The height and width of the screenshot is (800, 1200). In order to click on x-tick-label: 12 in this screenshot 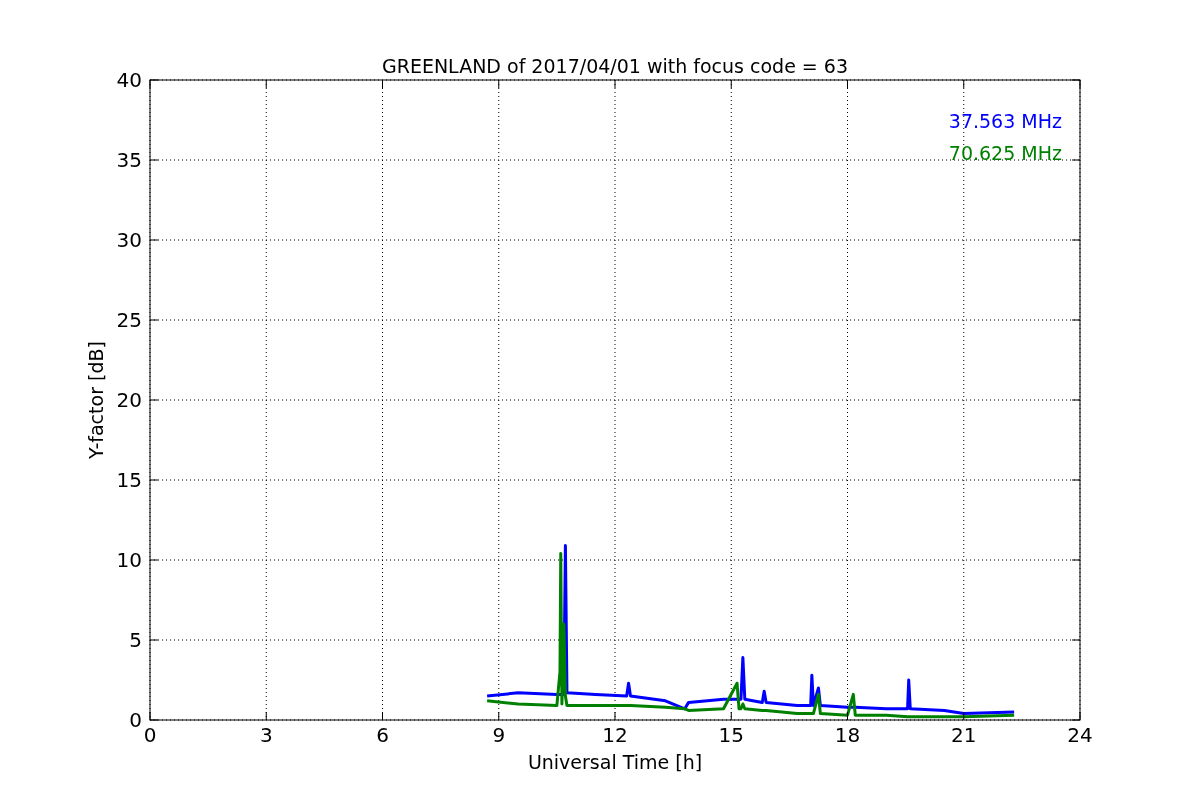, I will do `click(615, 735)`.